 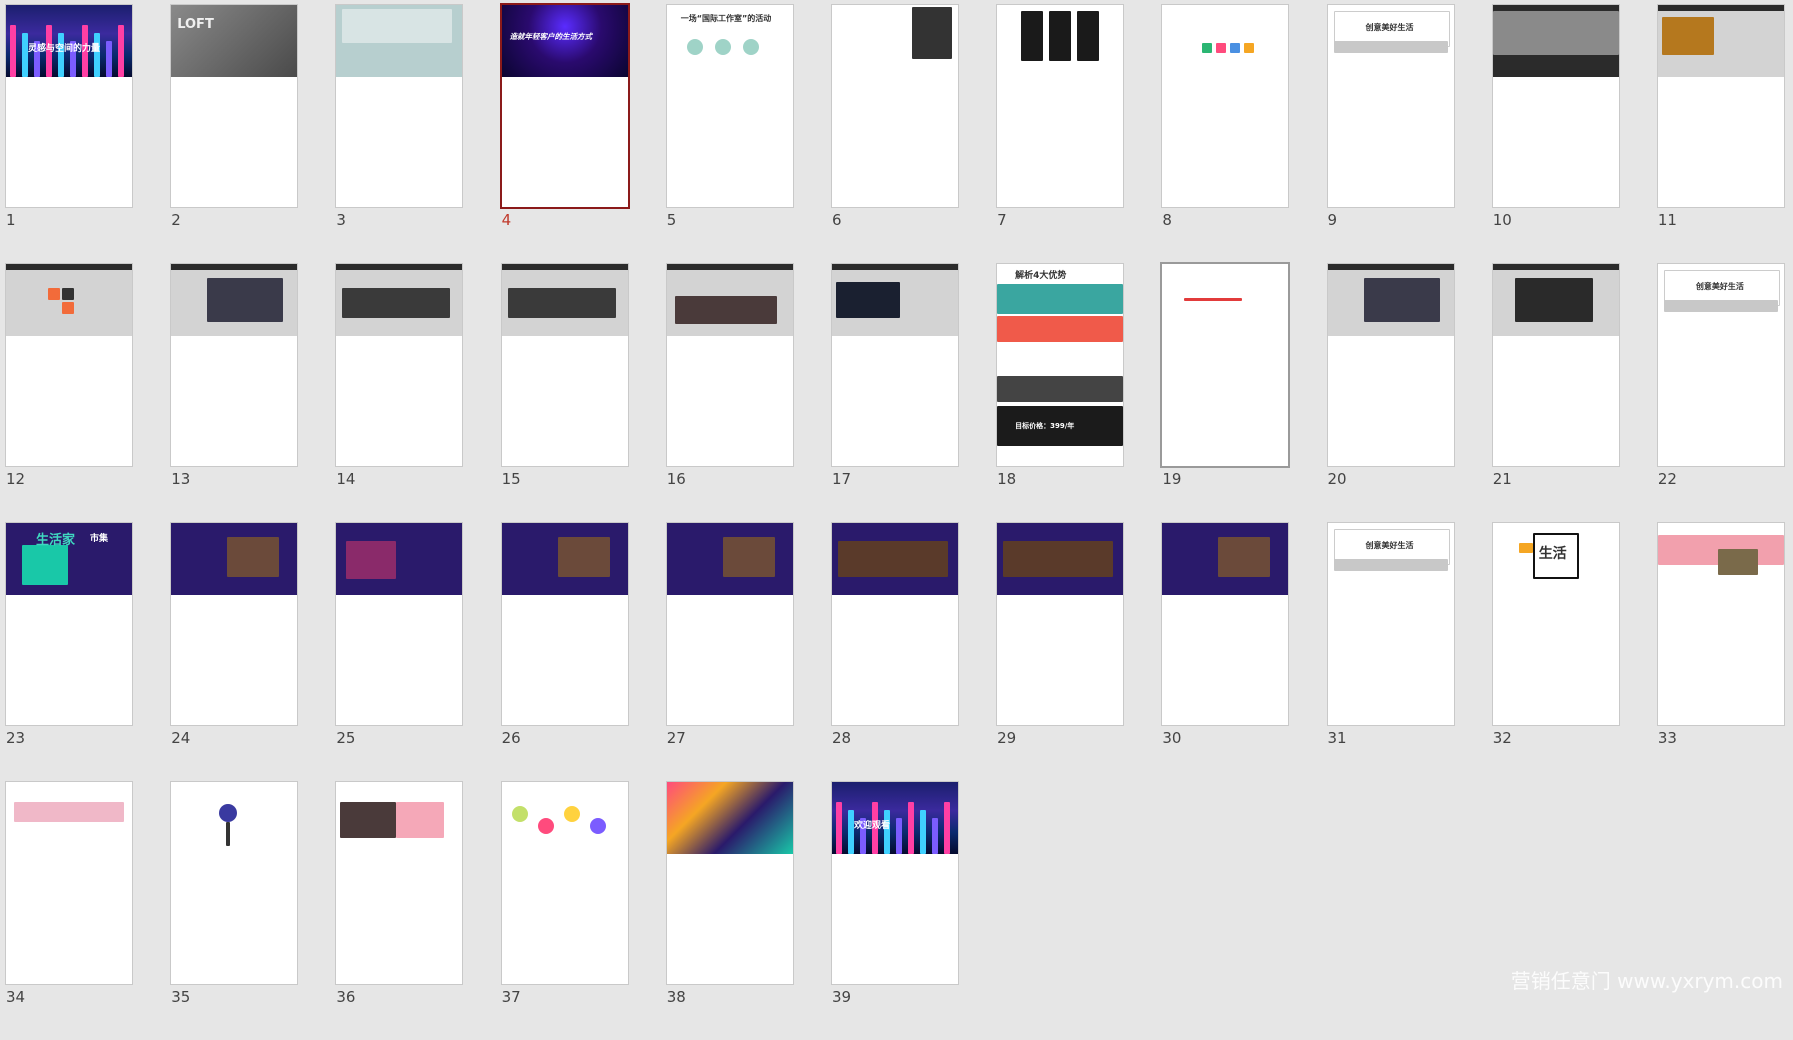 What do you see at coordinates (1720, 365) in the screenshot?
I see `slide-thumbnail-22: 创意美好生活` at bounding box center [1720, 365].